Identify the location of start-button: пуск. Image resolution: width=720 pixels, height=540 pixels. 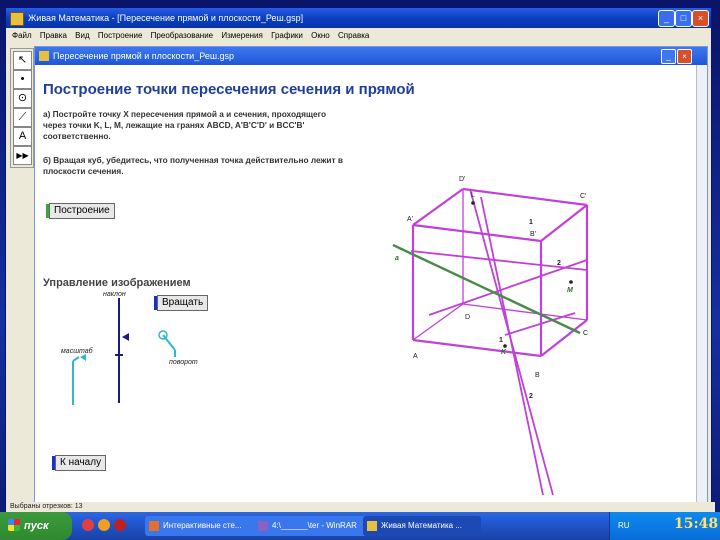
(36, 526).